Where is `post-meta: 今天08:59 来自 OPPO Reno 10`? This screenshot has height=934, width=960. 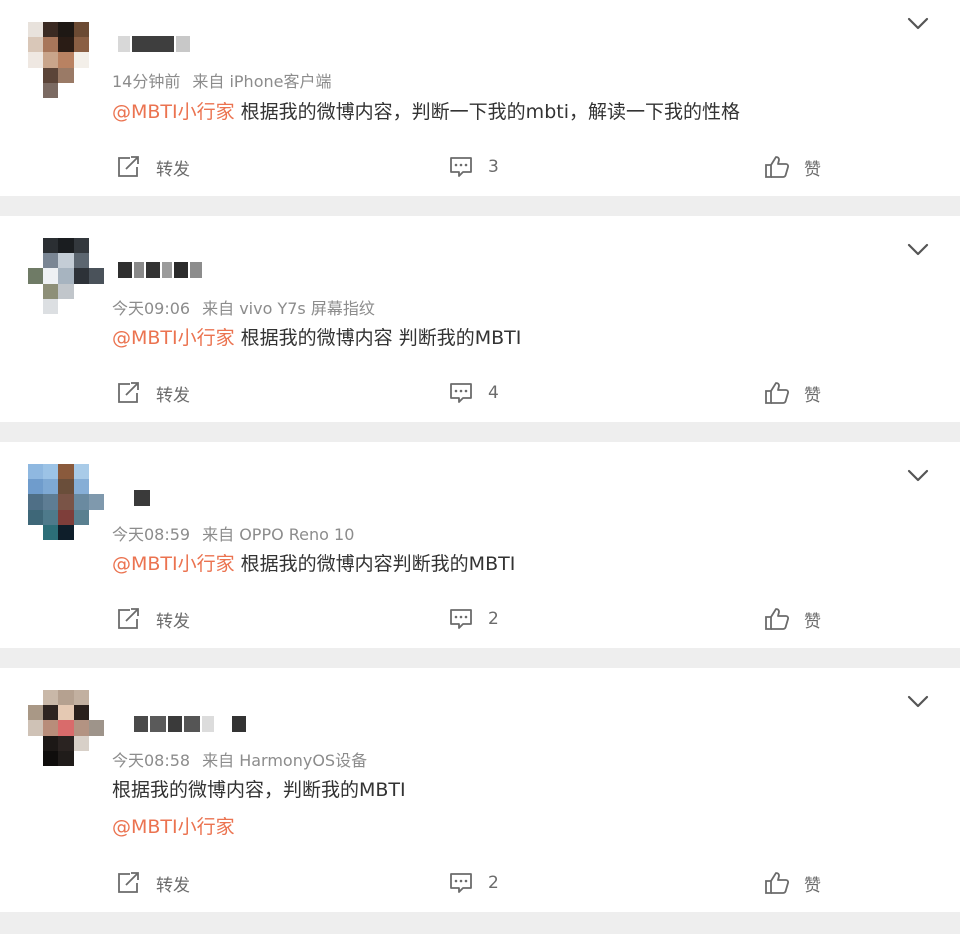
post-meta: 今天08:59 来自 OPPO Reno 10 is located at coordinates (233, 533).